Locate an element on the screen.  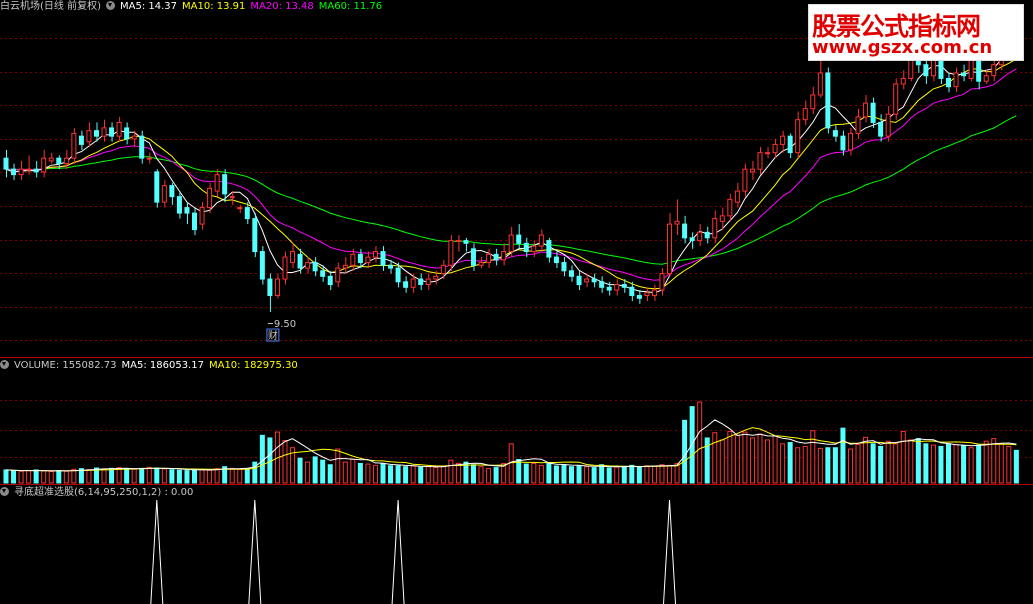
ma10-label: MA10: 13.91 is located at coordinates (214, 6).